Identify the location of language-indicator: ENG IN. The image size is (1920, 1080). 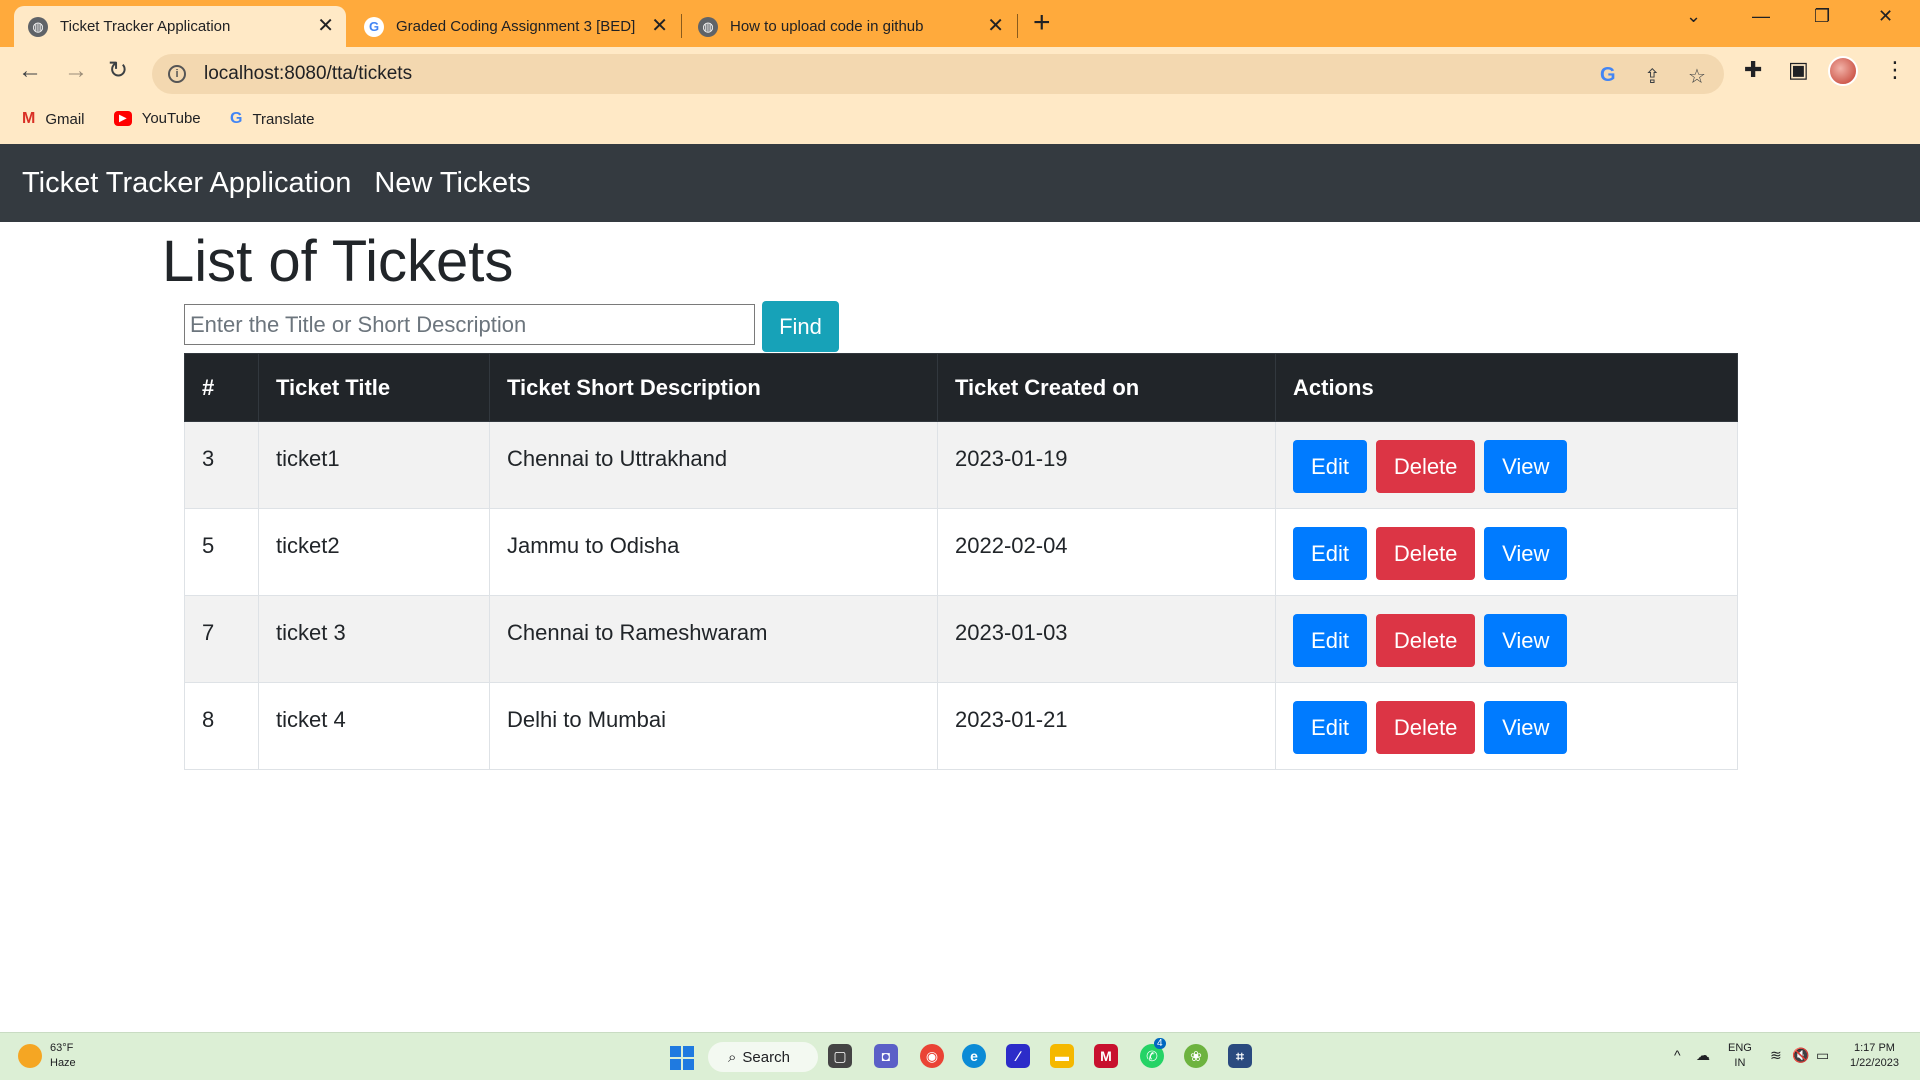
(1740, 1056).